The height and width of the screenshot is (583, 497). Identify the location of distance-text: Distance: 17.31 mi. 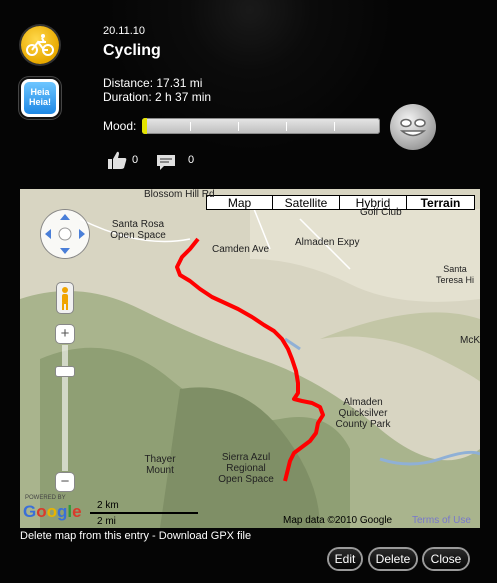
(153, 83).